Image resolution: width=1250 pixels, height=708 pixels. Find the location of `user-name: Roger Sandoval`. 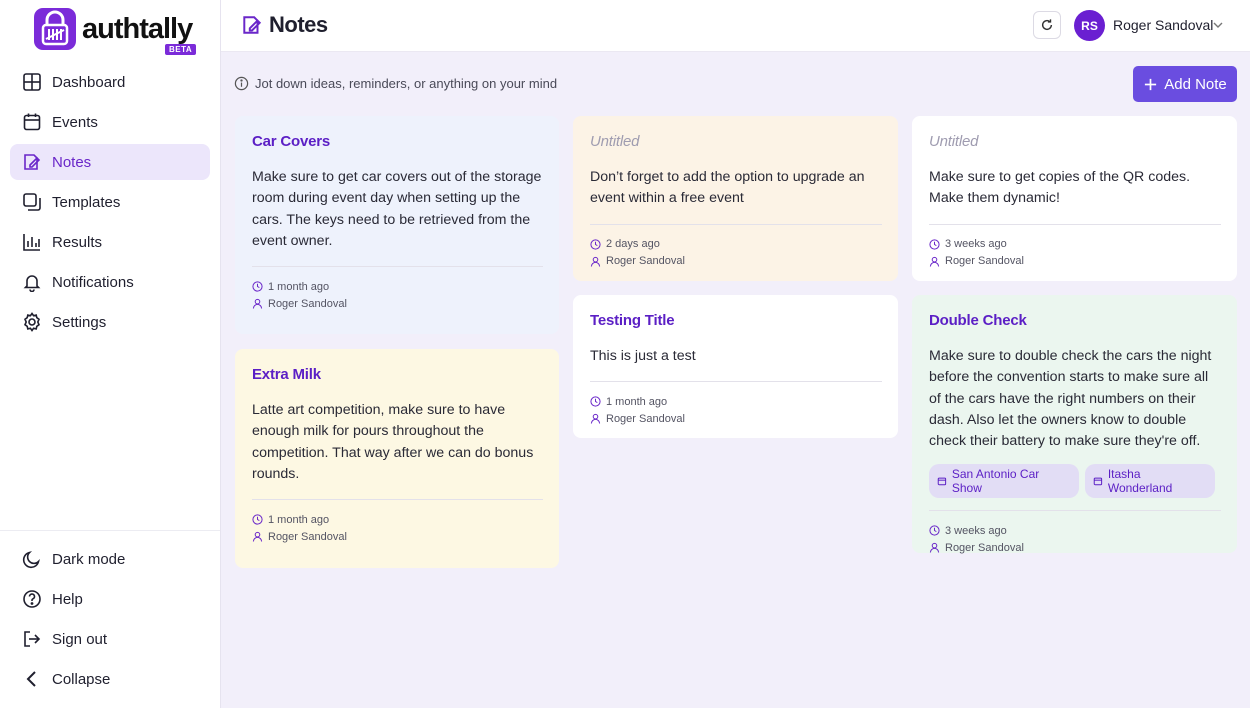

user-name: Roger Sandoval is located at coordinates (1163, 25).